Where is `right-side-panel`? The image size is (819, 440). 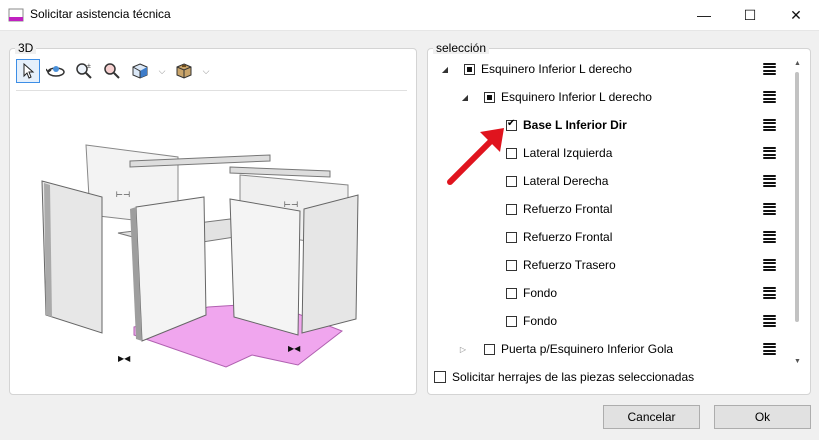
right-side-panel is located at coordinates (330, 264).